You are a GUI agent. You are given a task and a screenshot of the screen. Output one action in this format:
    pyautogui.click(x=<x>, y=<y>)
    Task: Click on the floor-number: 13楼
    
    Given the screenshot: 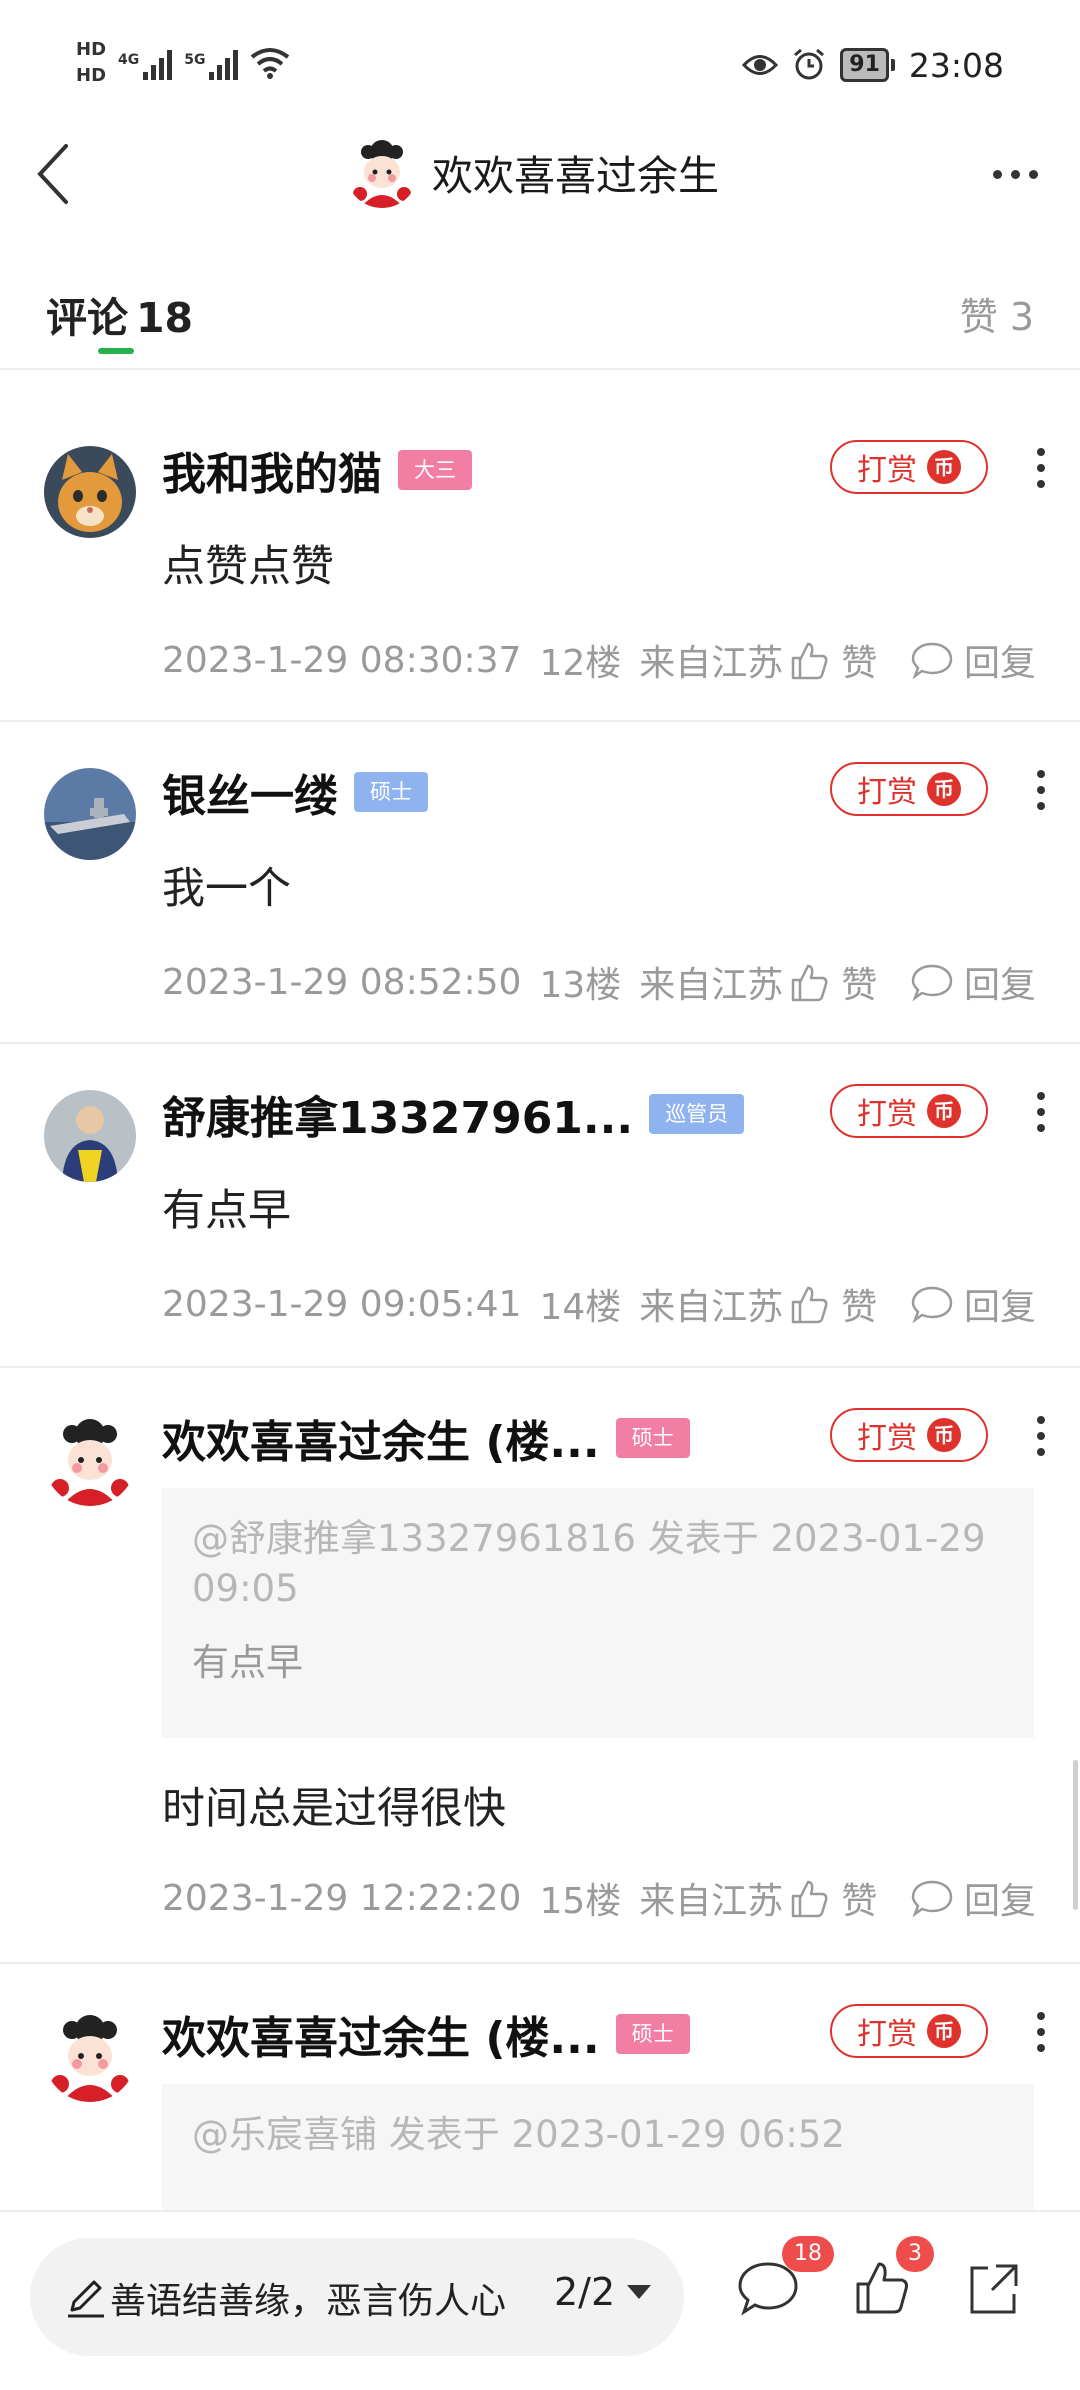 What is the action you would take?
    pyautogui.click(x=580, y=985)
    